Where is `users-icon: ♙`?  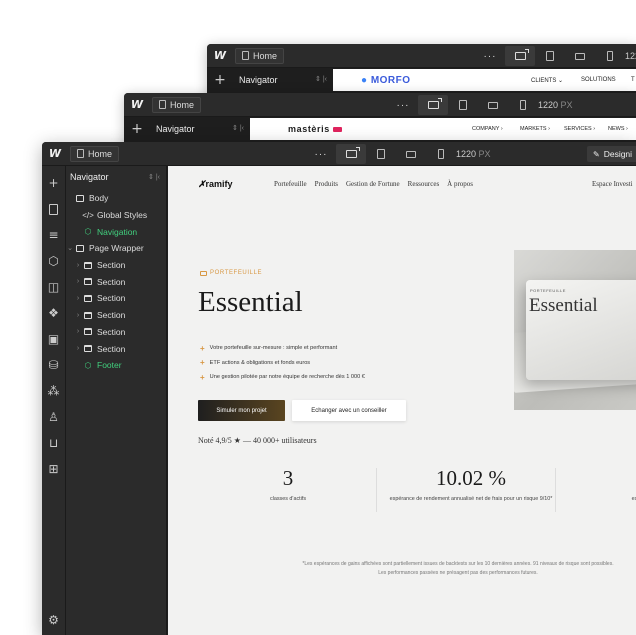 users-icon: ♙ is located at coordinates (54, 417).